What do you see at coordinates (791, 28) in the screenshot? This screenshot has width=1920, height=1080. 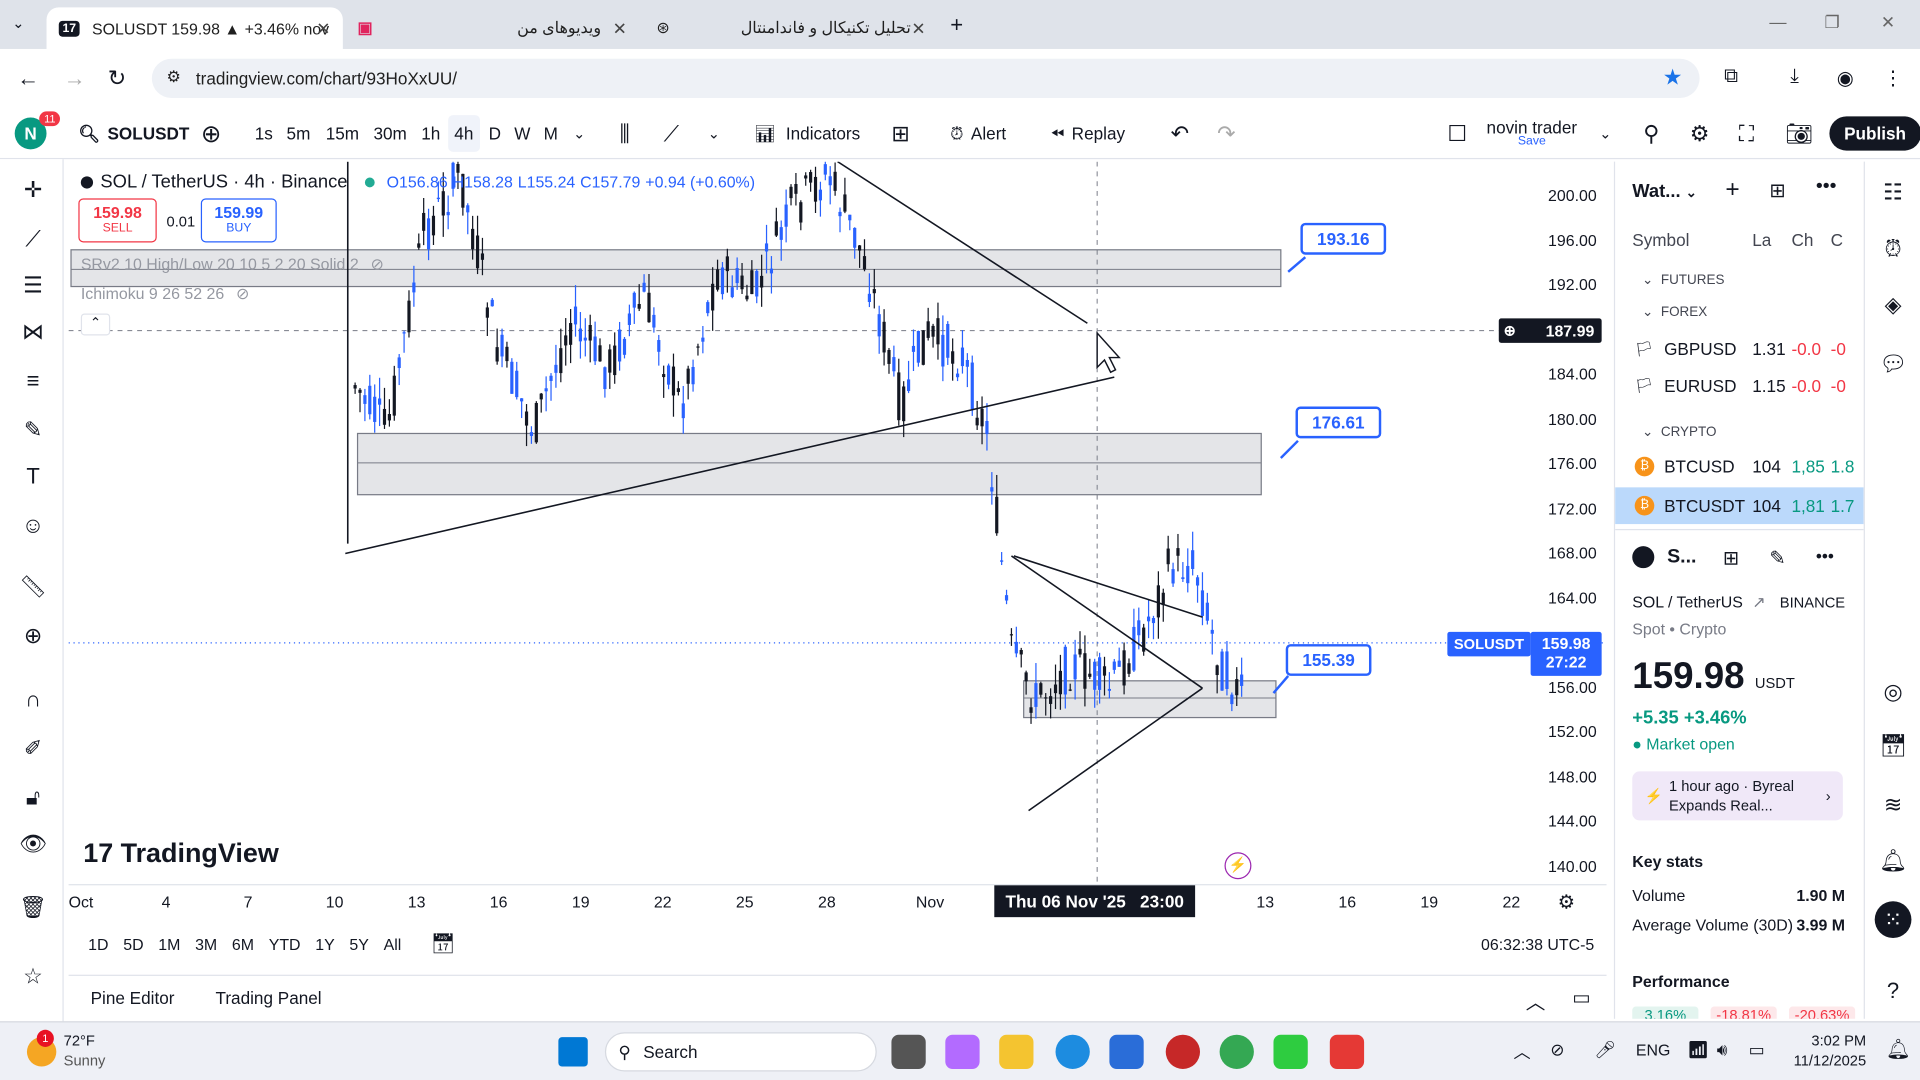 I see `tab-analysis: ⊛ تحلیل تکنیکال و فاندامنتال ✕` at bounding box center [791, 28].